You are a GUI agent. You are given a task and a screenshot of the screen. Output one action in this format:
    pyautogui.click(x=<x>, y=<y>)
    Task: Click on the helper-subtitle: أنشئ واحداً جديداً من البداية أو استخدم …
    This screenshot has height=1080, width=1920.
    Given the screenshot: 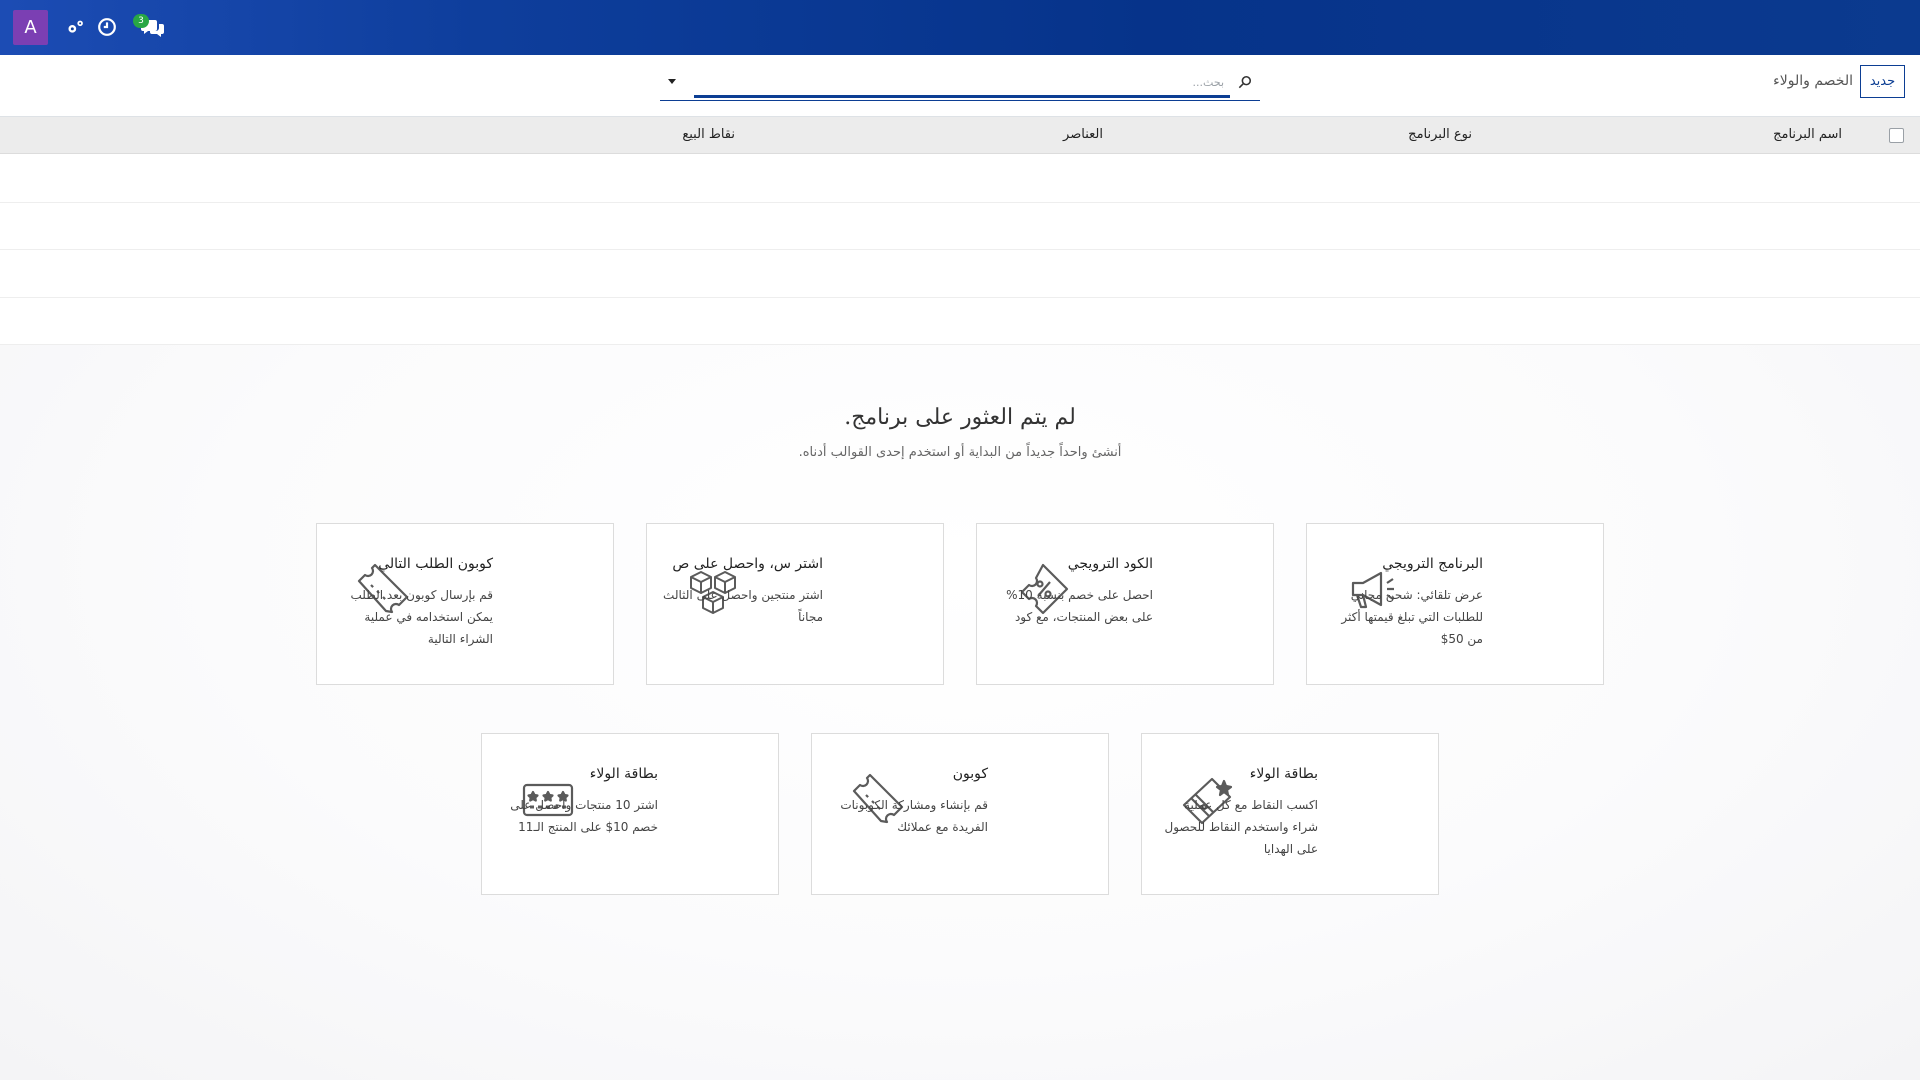 What is the action you would take?
    pyautogui.click(x=960, y=452)
    